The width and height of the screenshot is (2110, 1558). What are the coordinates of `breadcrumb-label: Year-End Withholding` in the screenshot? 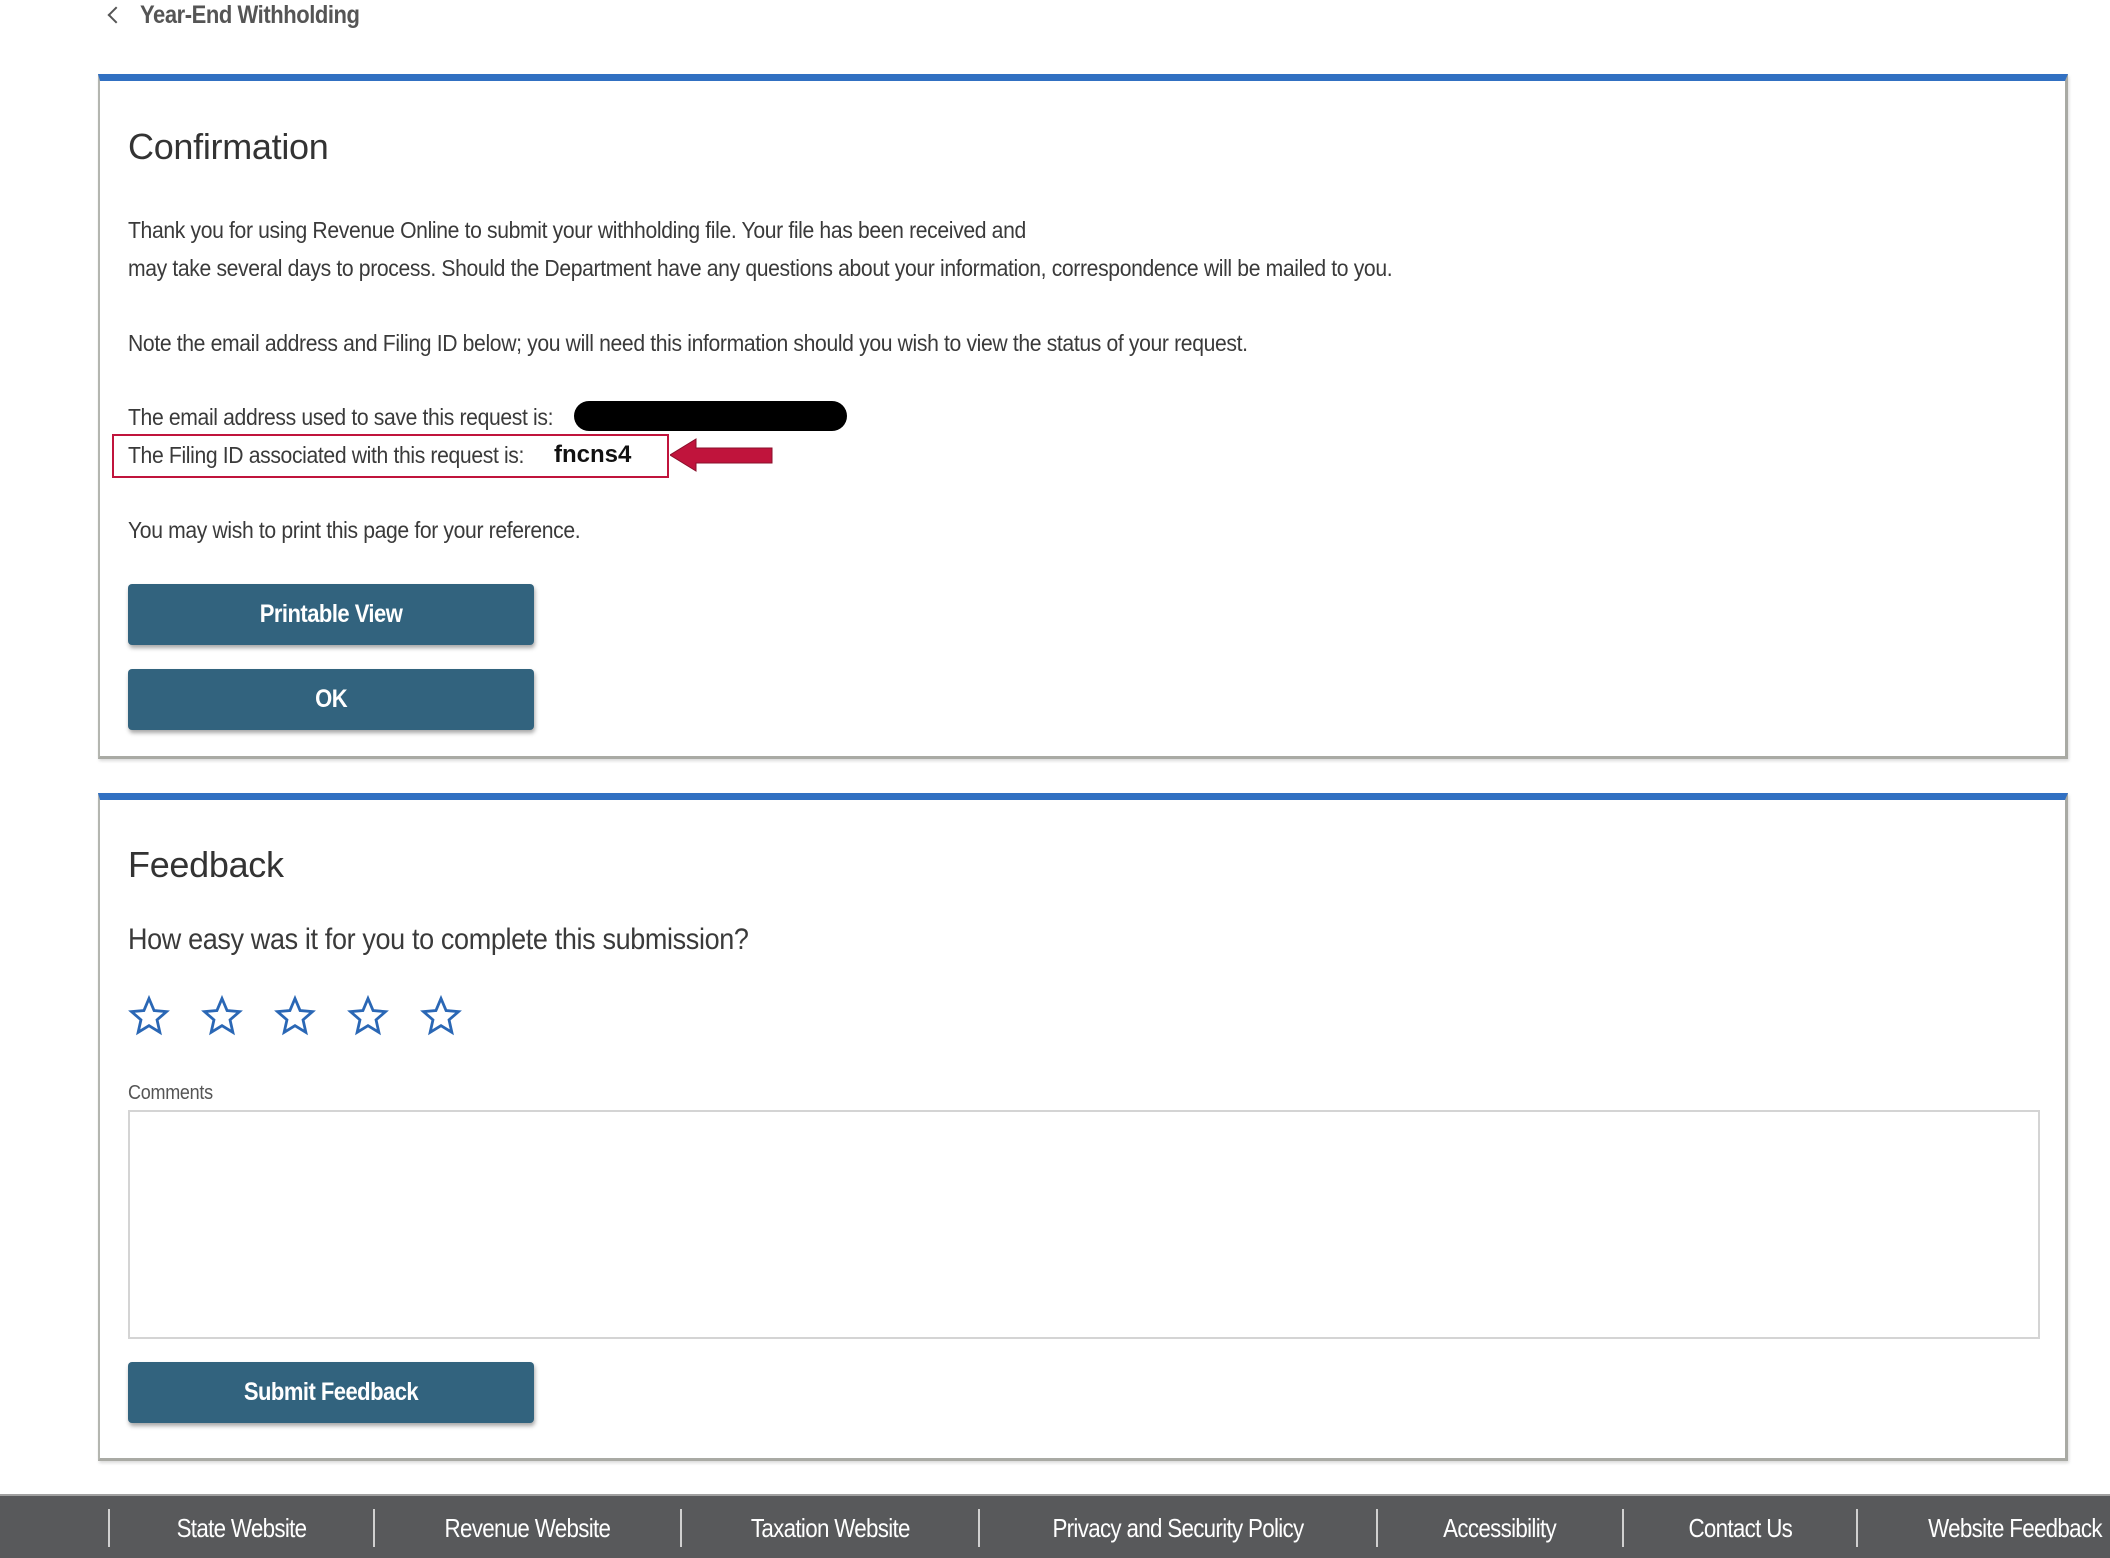 It's located at (250, 15).